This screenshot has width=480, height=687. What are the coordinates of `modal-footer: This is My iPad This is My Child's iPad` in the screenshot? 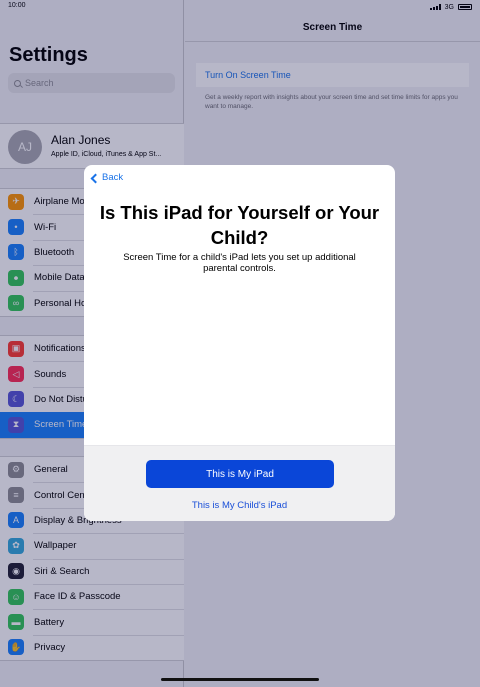 It's located at (239, 483).